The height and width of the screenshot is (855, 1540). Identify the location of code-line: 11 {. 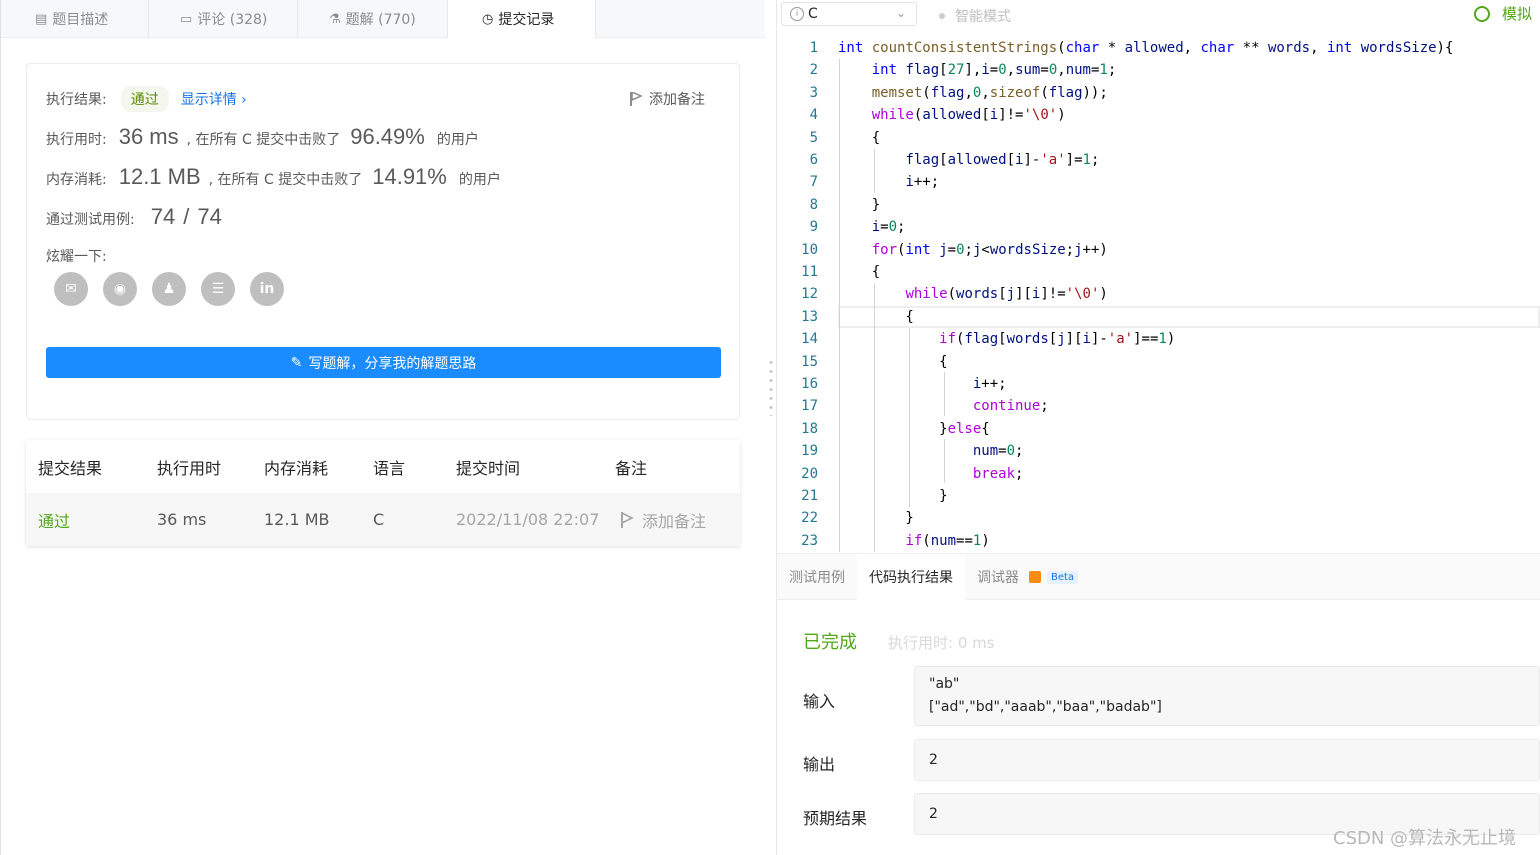
(1158, 272).